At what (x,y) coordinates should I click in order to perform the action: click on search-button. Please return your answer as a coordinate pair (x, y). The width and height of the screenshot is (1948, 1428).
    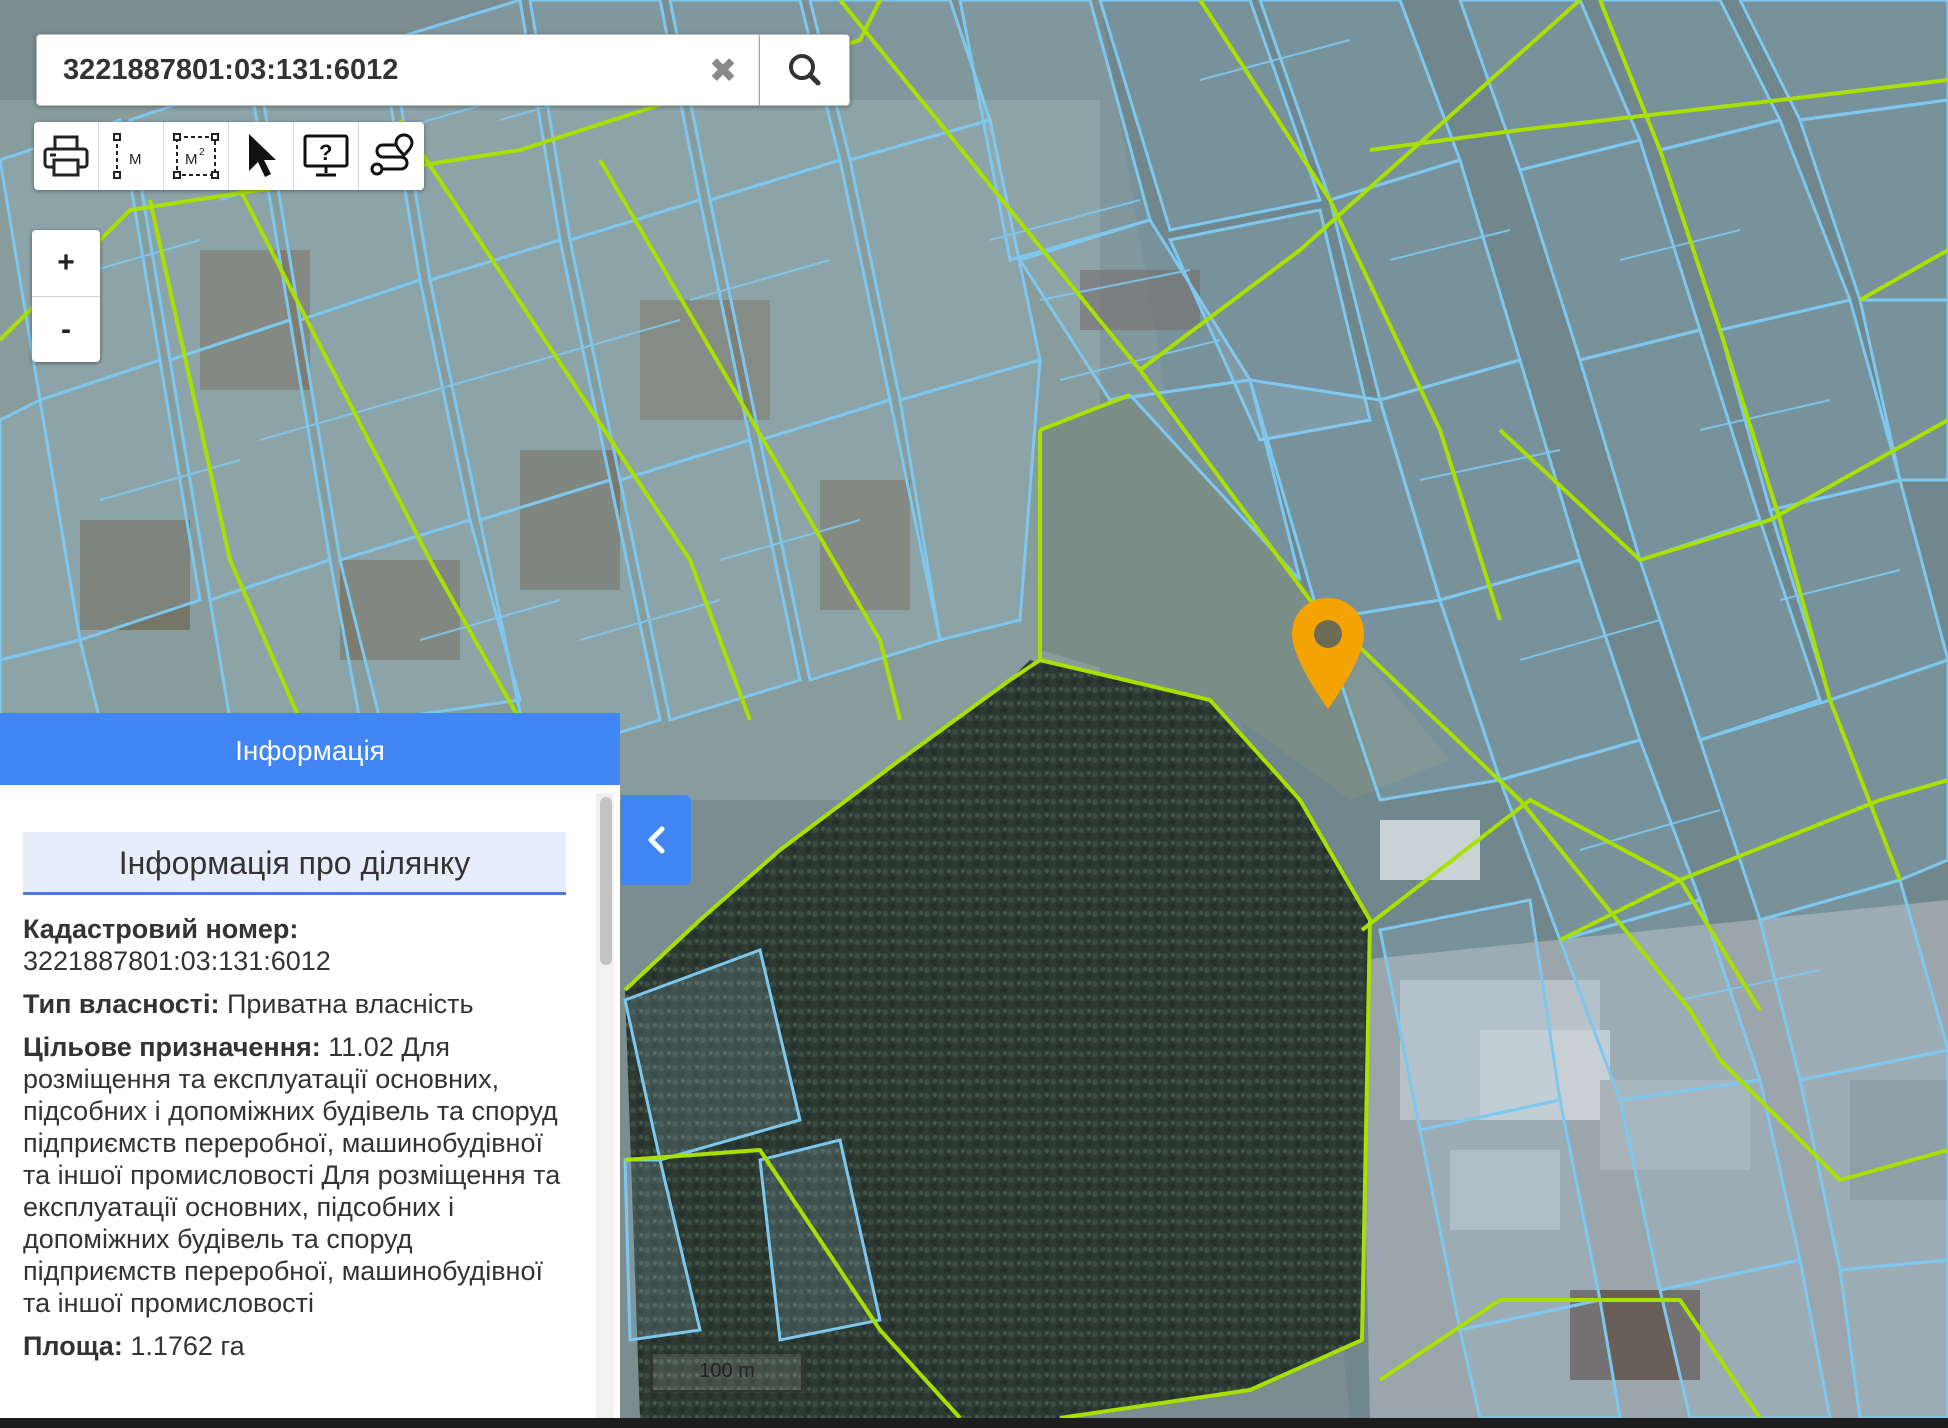
    Looking at the image, I should click on (805, 70).